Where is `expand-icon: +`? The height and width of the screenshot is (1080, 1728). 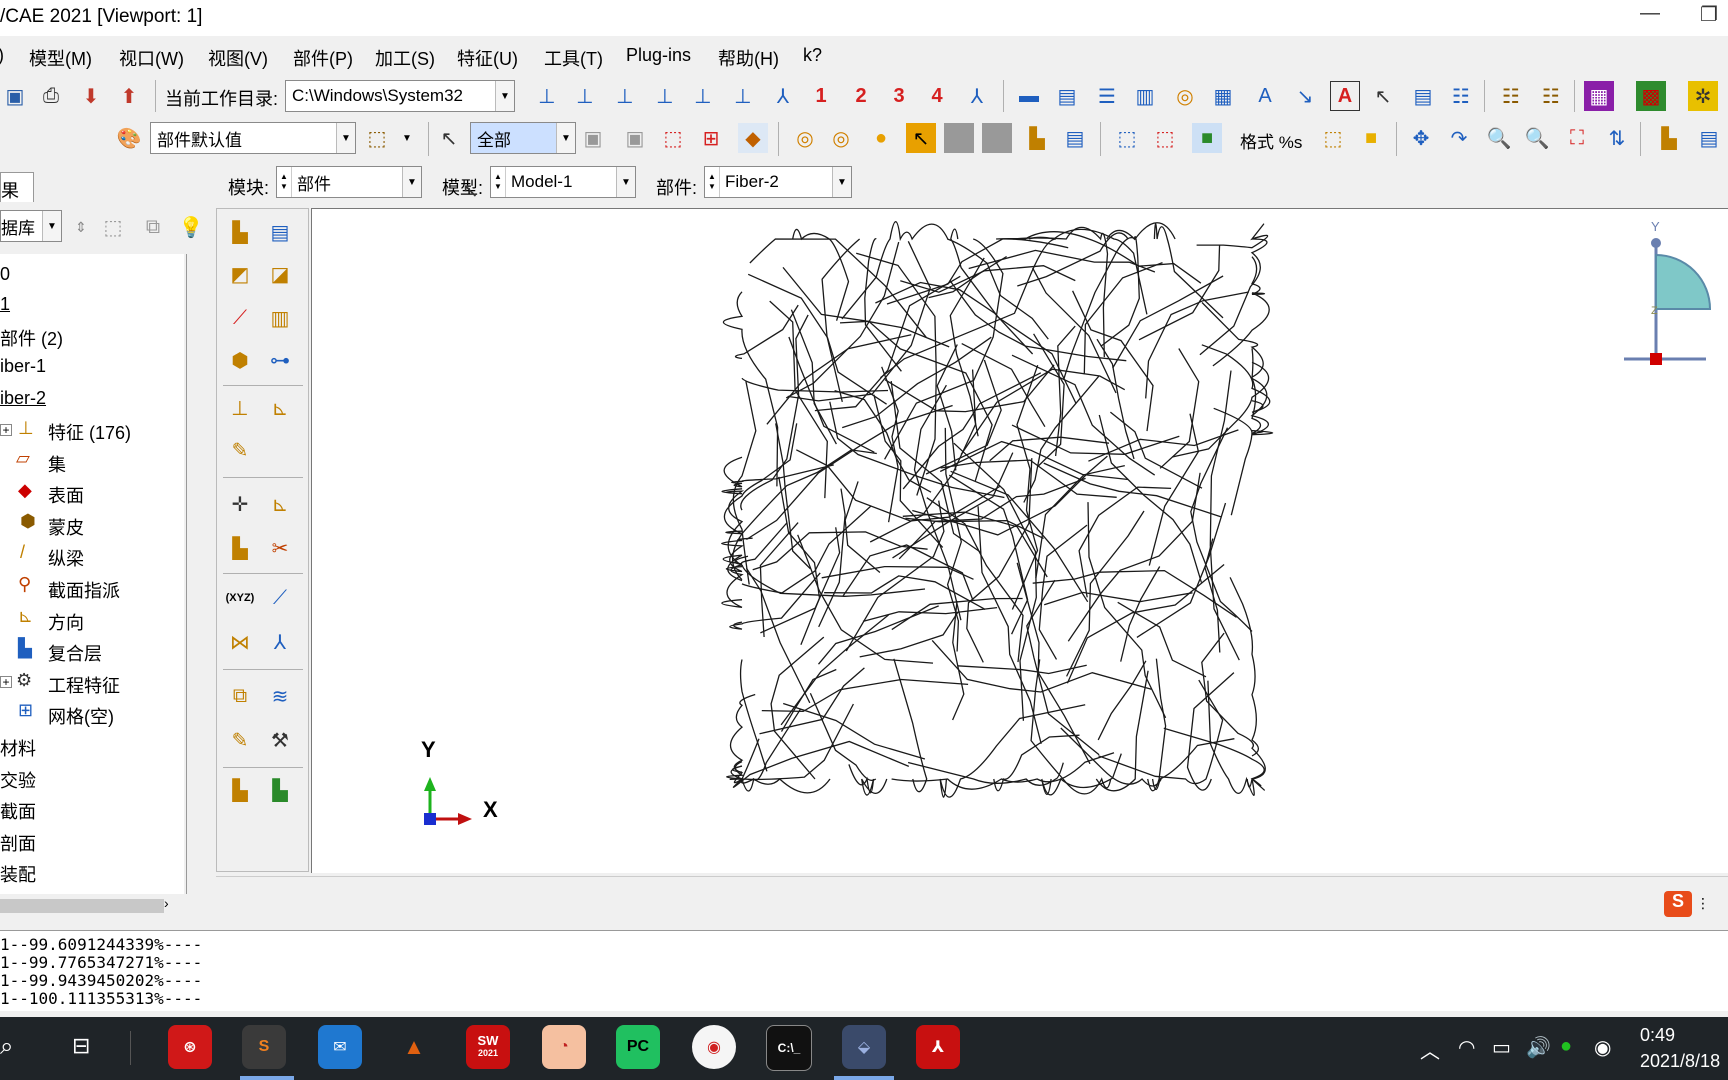 expand-icon: + is located at coordinates (6, 682).